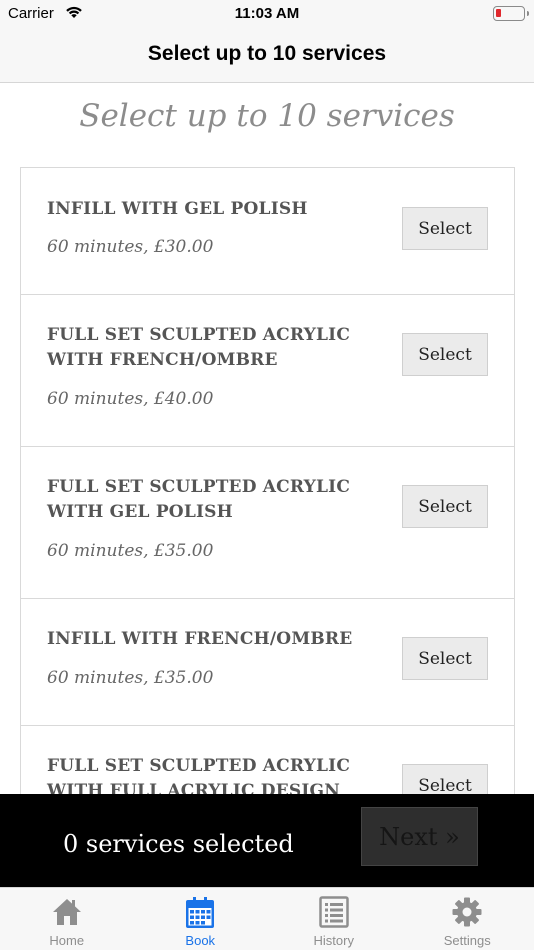 The width and height of the screenshot is (534, 950). What do you see at coordinates (67, 914) in the screenshot?
I see `home-icon` at bounding box center [67, 914].